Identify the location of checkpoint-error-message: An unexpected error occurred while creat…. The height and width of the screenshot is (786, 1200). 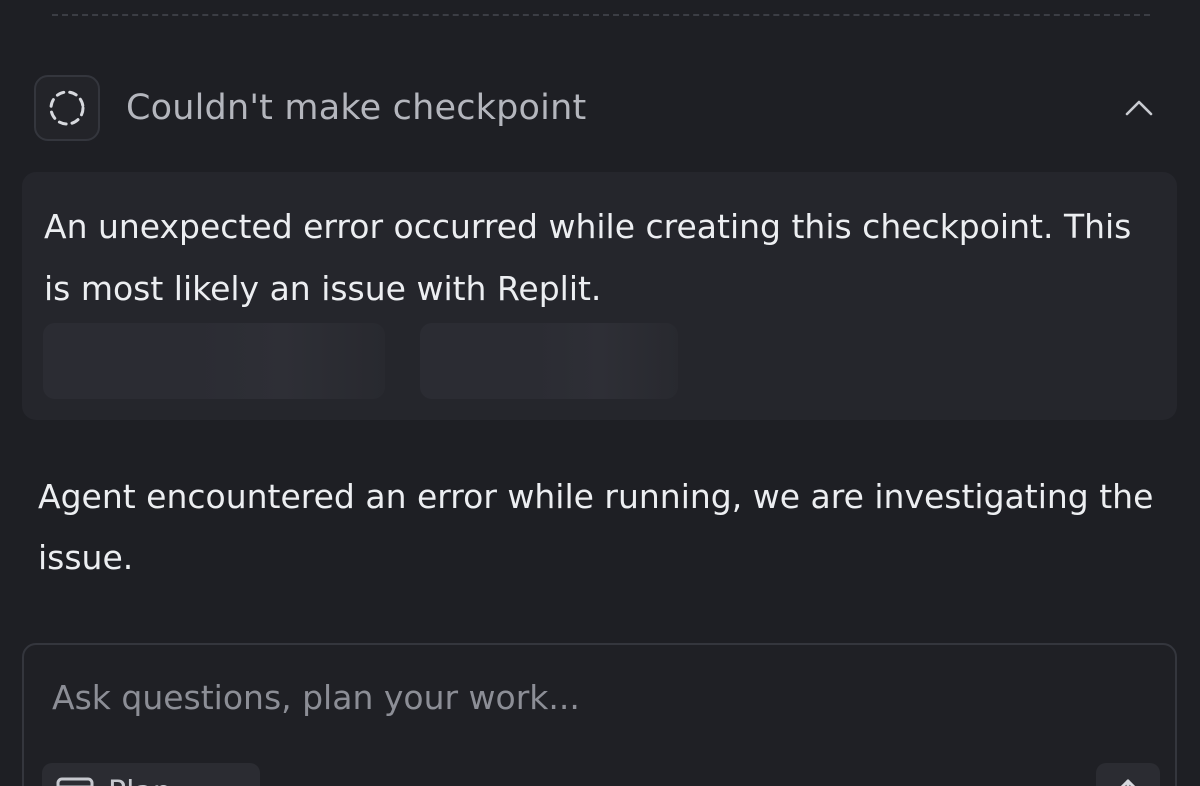
(588, 257).